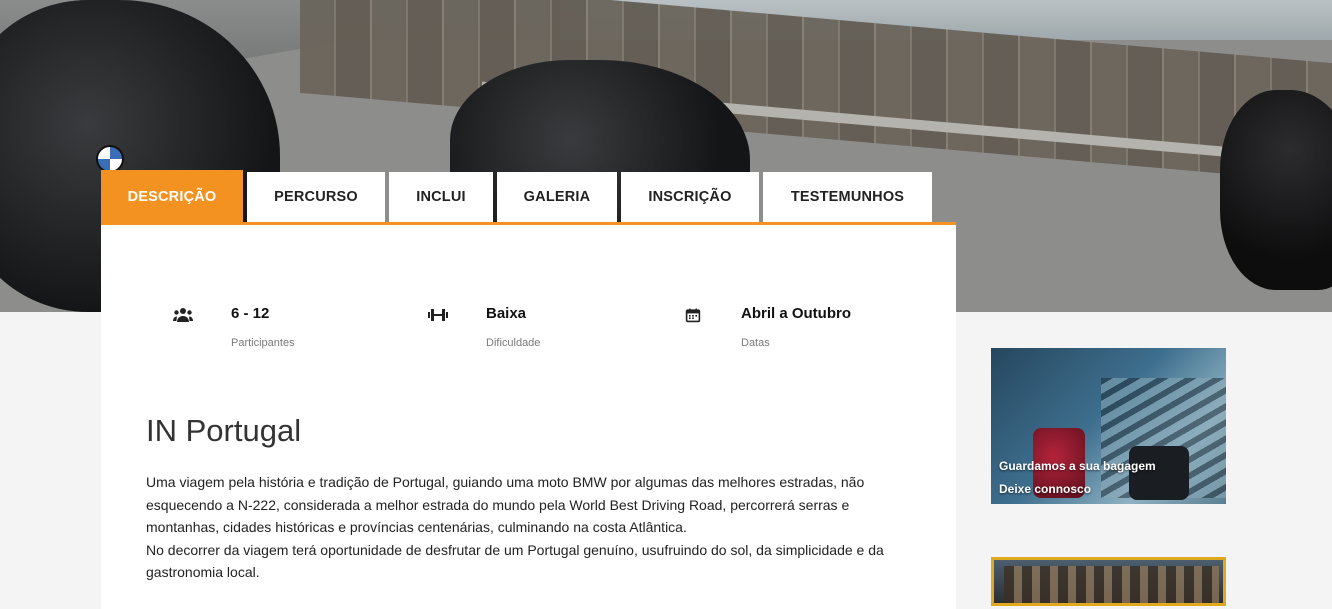 Image resolution: width=1332 pixels, height=609 pixels. I want to click on tab-testemunhos: TESTEMUNHOS, so click(847, 197).